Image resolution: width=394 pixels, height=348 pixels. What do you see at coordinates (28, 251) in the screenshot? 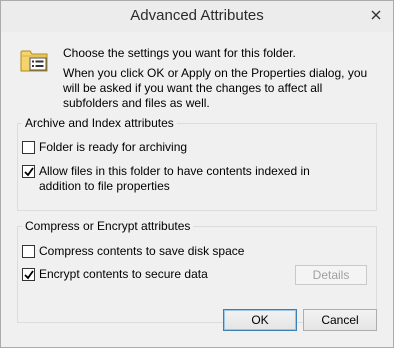
I see `compress-checkbox` at bounding box center [28, 251].